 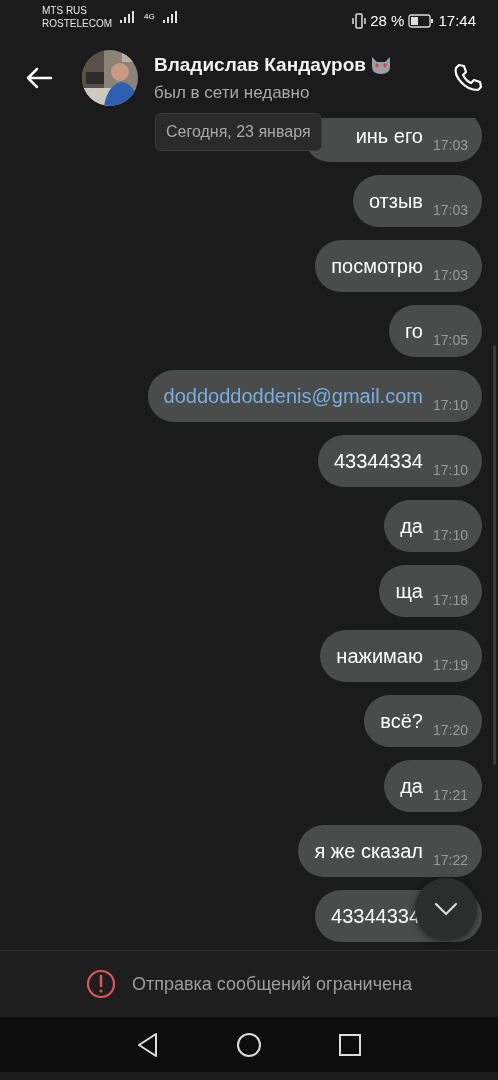 What do you see at coordinates (409, 591) in the screenshot?
I see `message-text: ща` at bounding box center [409, 591].